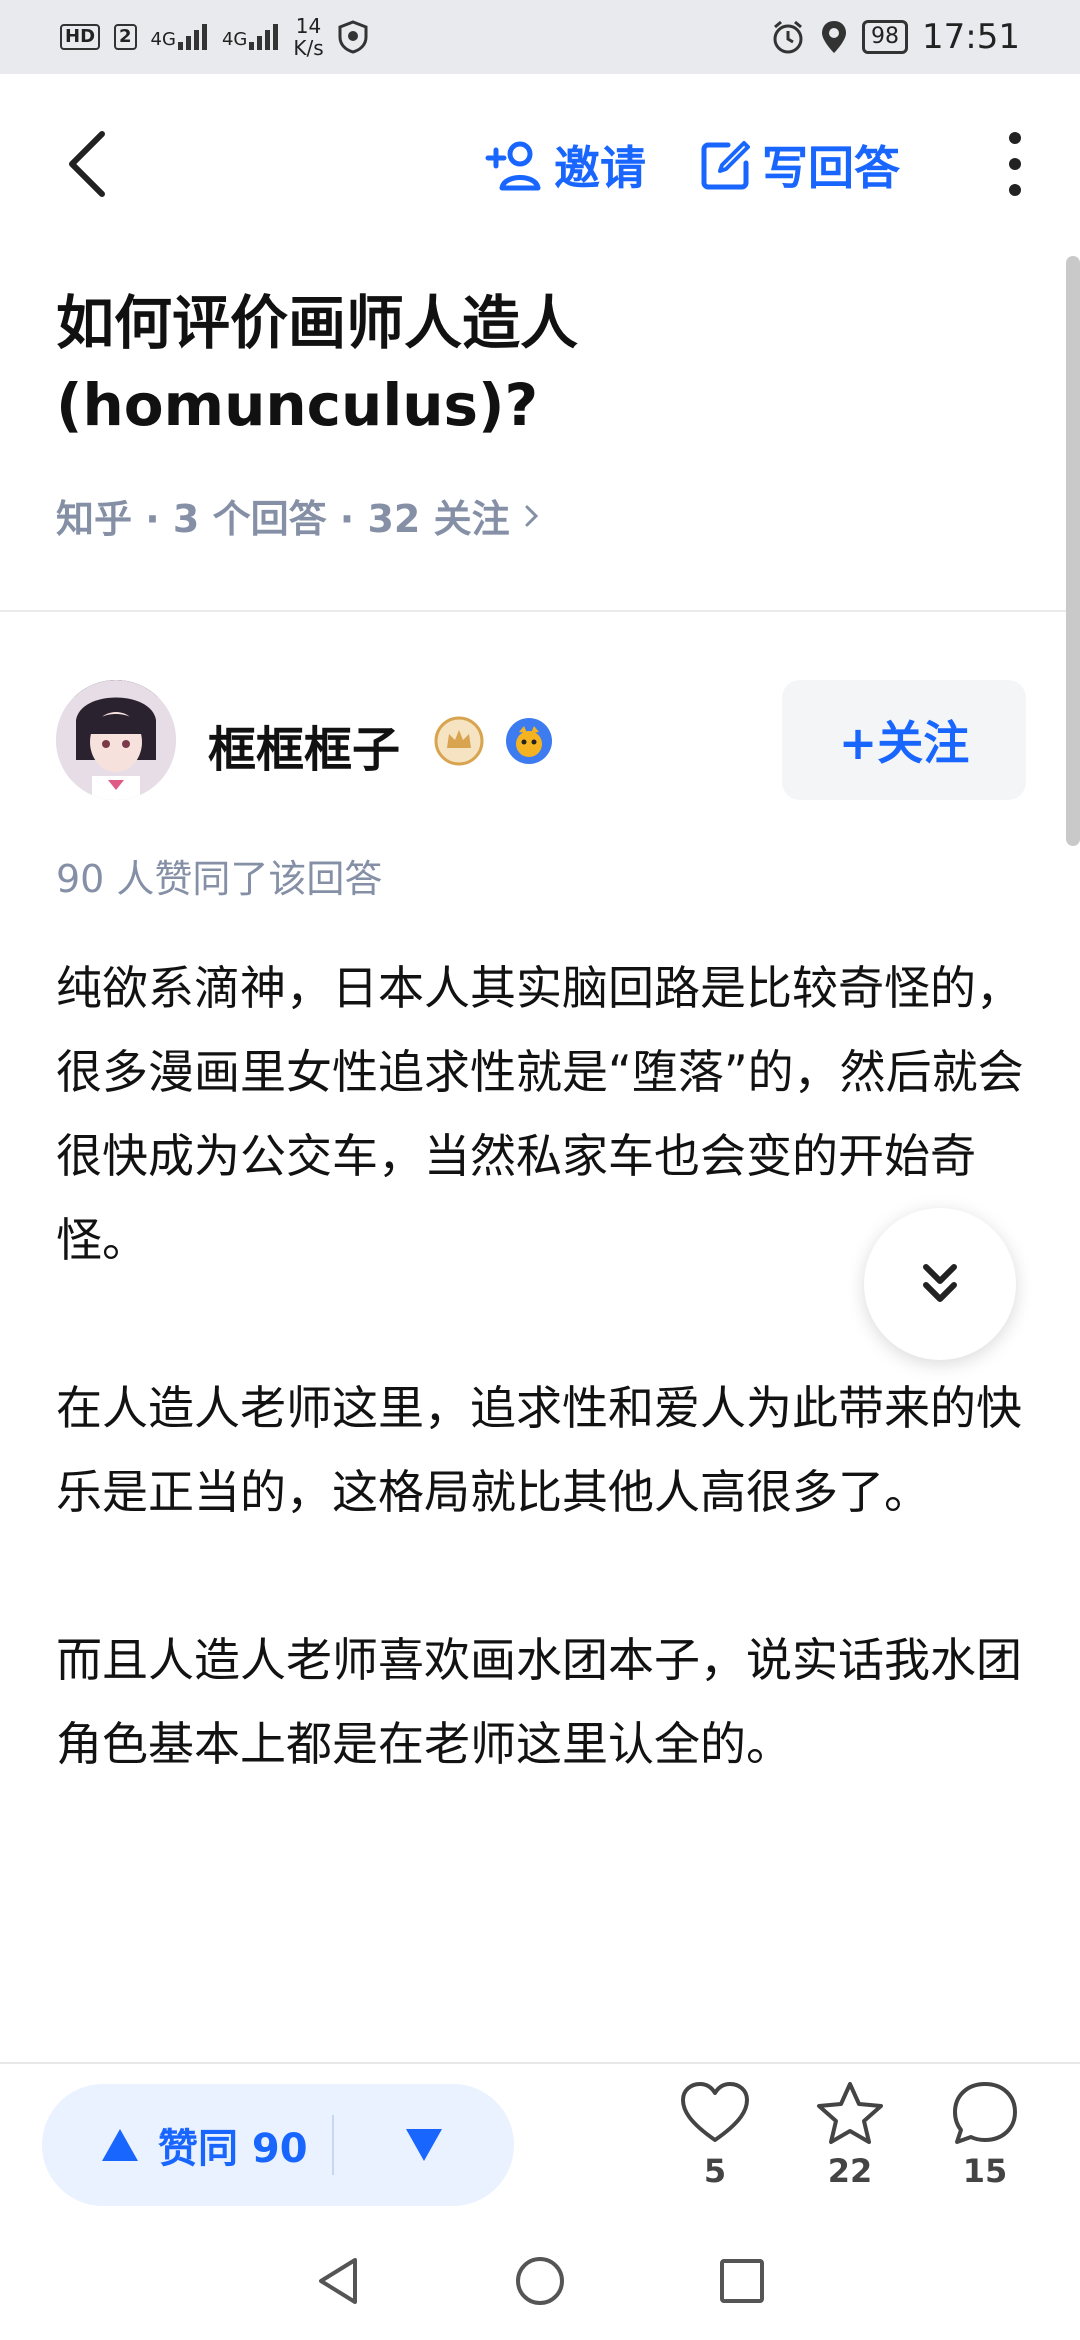 The image size is (1080, 2340). What do you see at coordinates (540, 2143) in the screenshot?
I see `bottom-action-bar: 赞同 90 5 22 15` at bounding box center [540, 2143].